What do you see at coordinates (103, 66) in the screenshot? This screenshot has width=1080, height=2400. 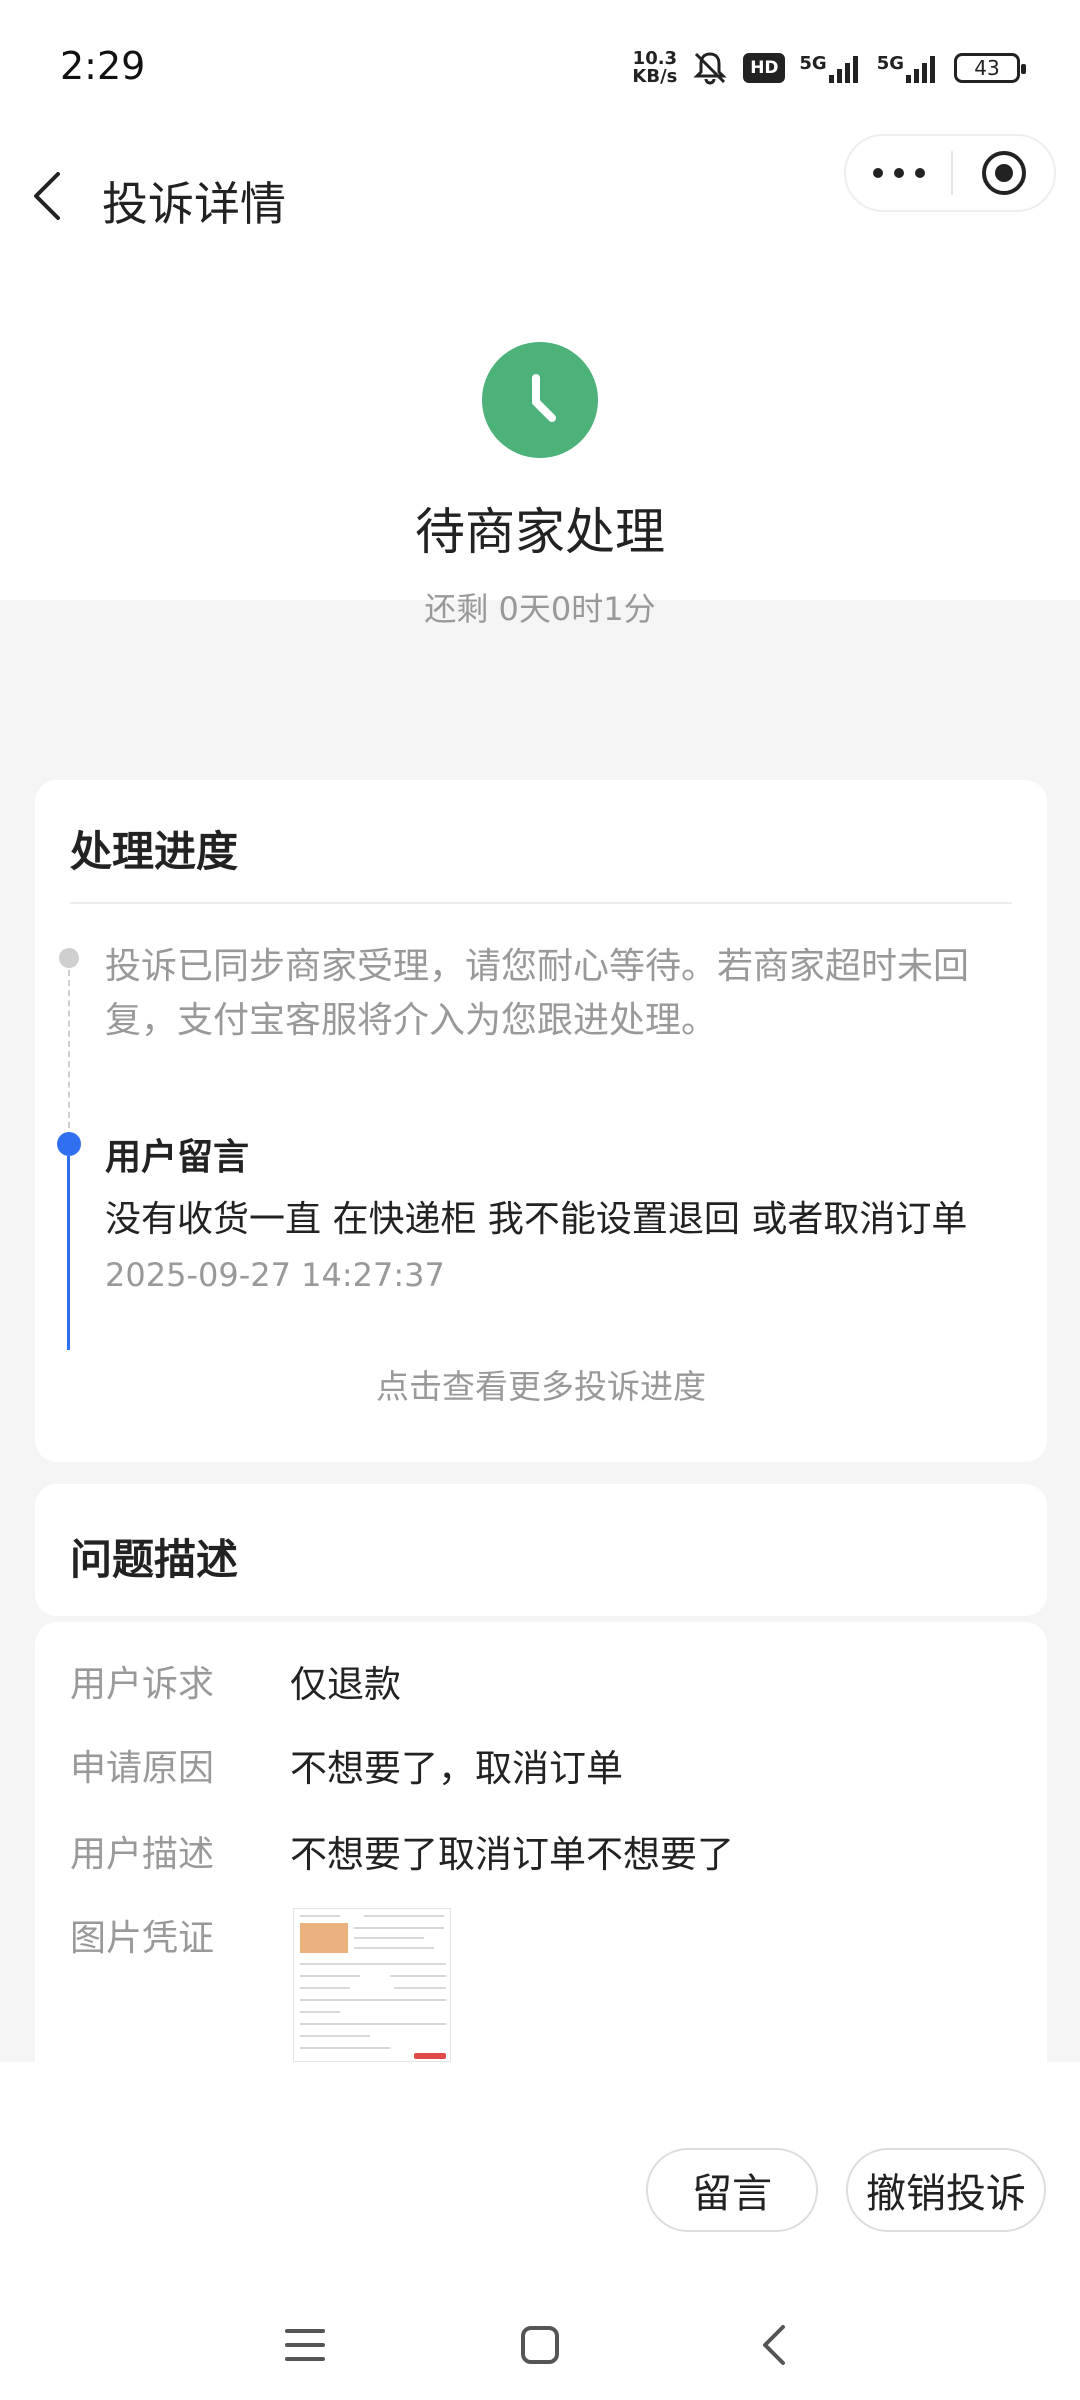 I see `status-time: 2:29` at bounding box center [103, 66].